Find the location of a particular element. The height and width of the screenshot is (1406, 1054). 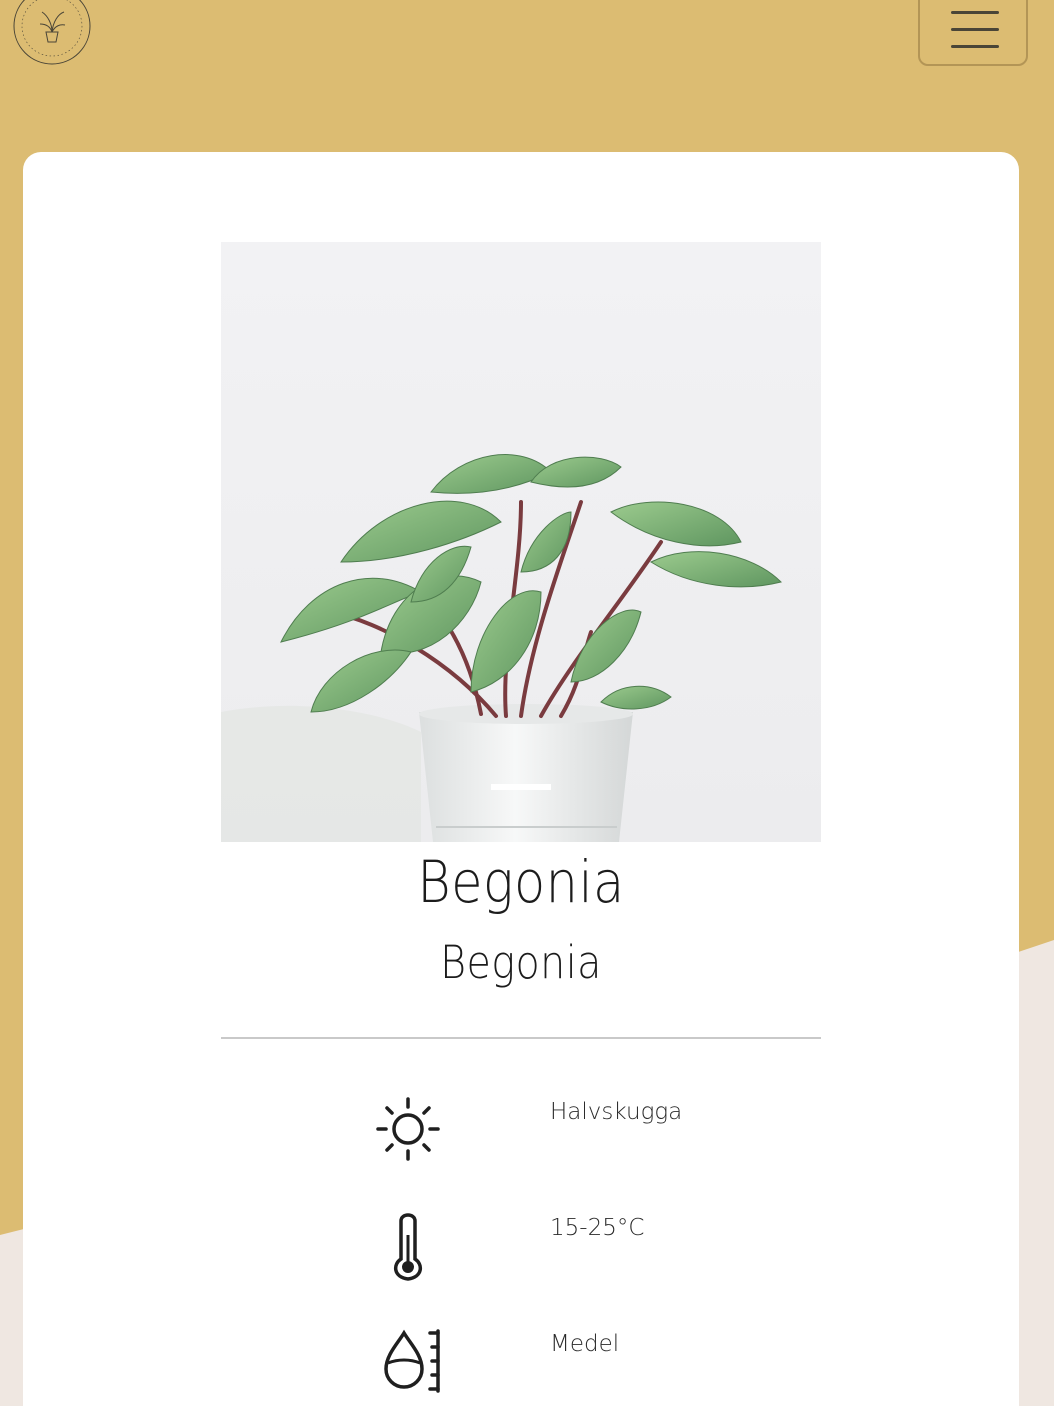

plant-pot-logo-icon is located at coordinates (52, 32).